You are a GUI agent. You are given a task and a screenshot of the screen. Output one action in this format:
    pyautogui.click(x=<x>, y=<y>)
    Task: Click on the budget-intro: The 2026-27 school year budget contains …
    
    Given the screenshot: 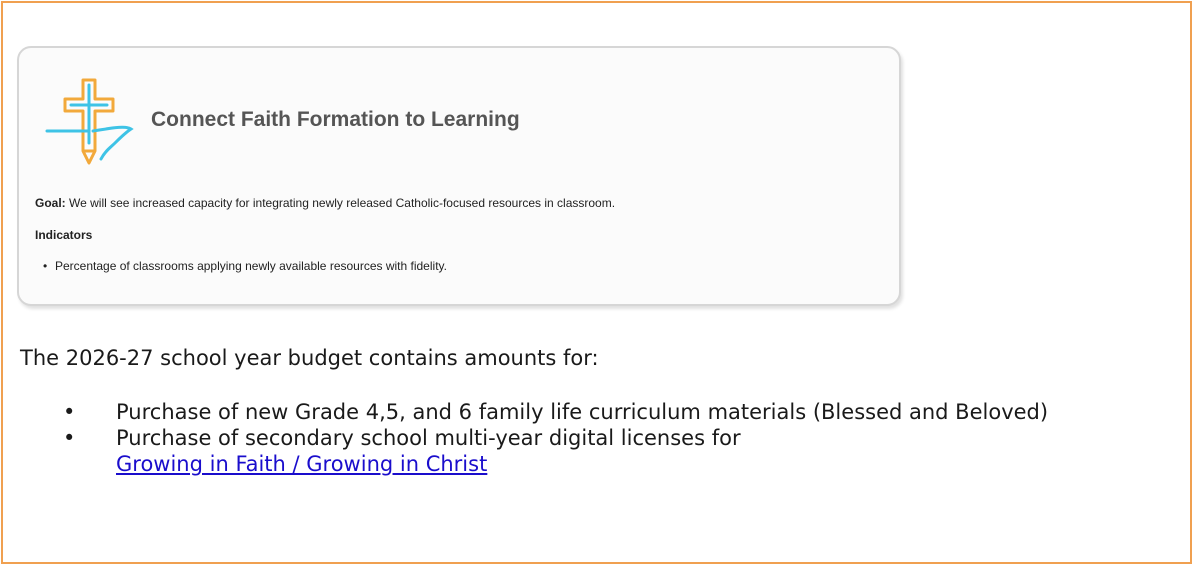 What is the action you would take?
    pyautogui.click(x=309, y=358)
    